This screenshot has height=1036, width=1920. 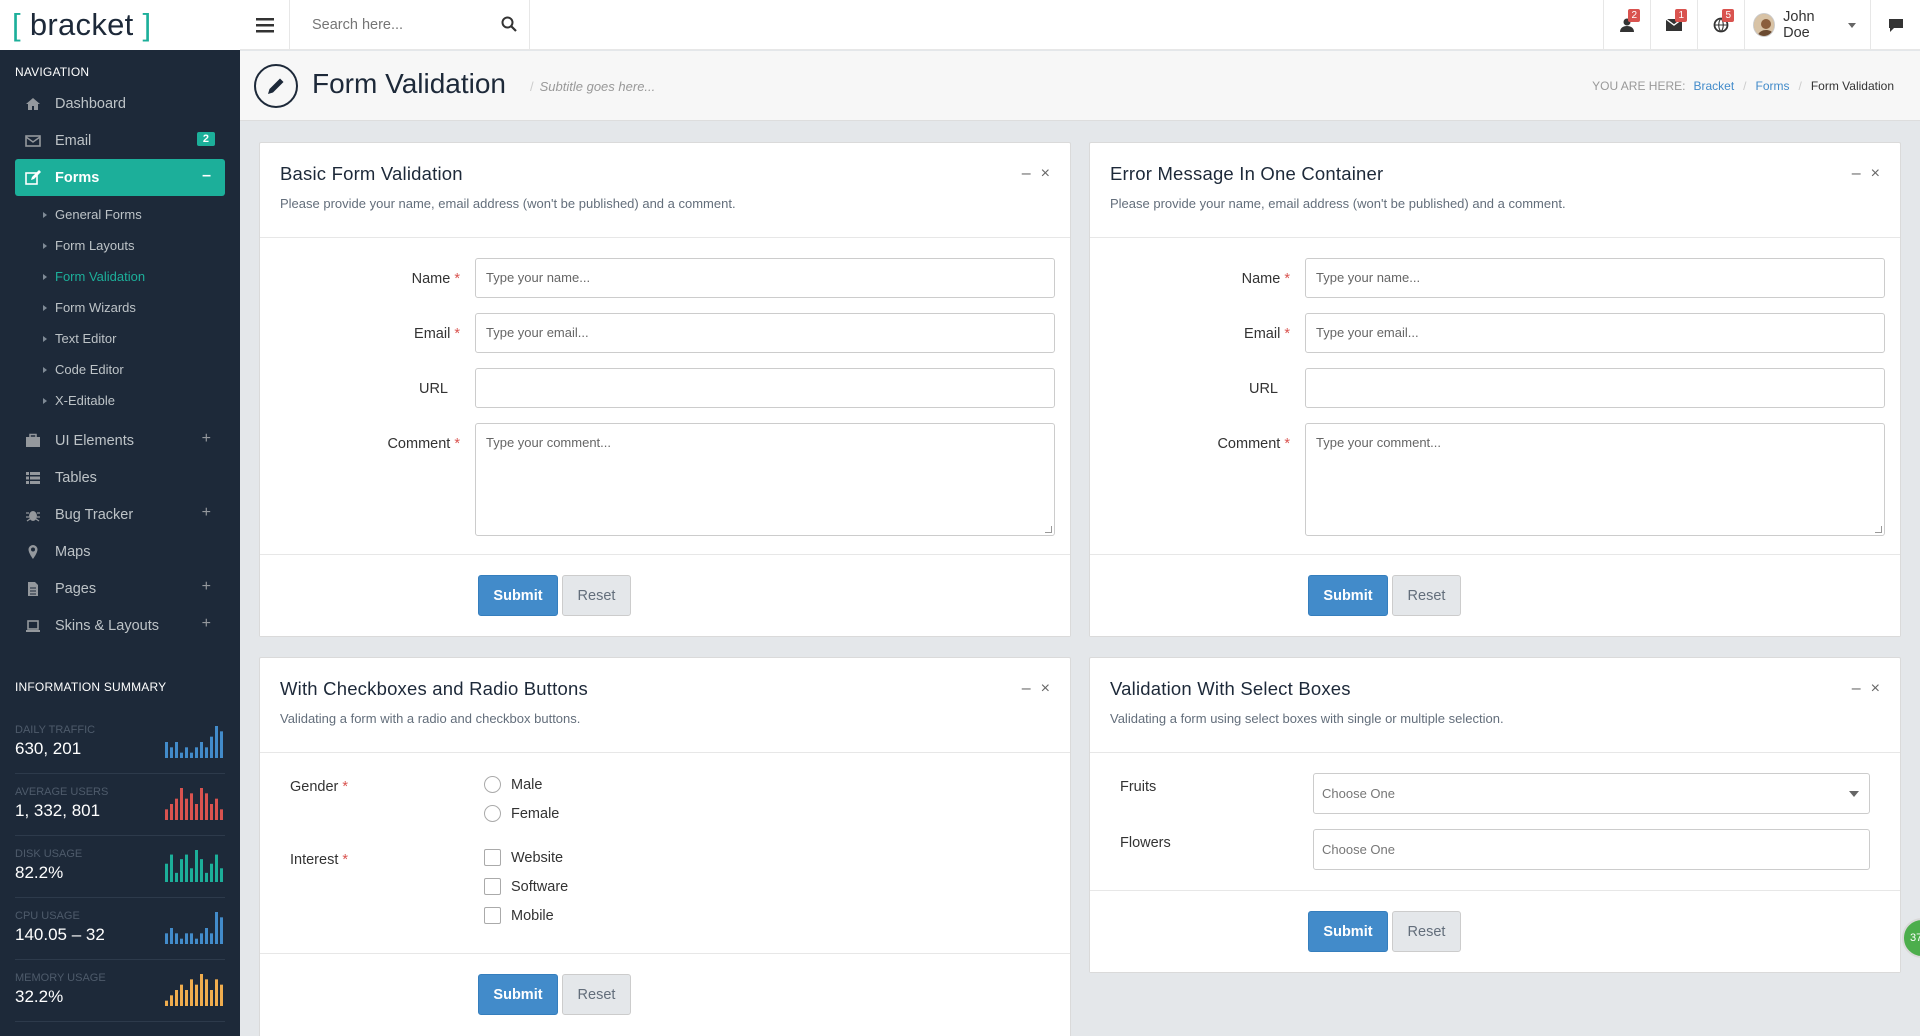 I want to click on sidebar-item-ui-elements: UI Elements +, so click(x=120, y=440).